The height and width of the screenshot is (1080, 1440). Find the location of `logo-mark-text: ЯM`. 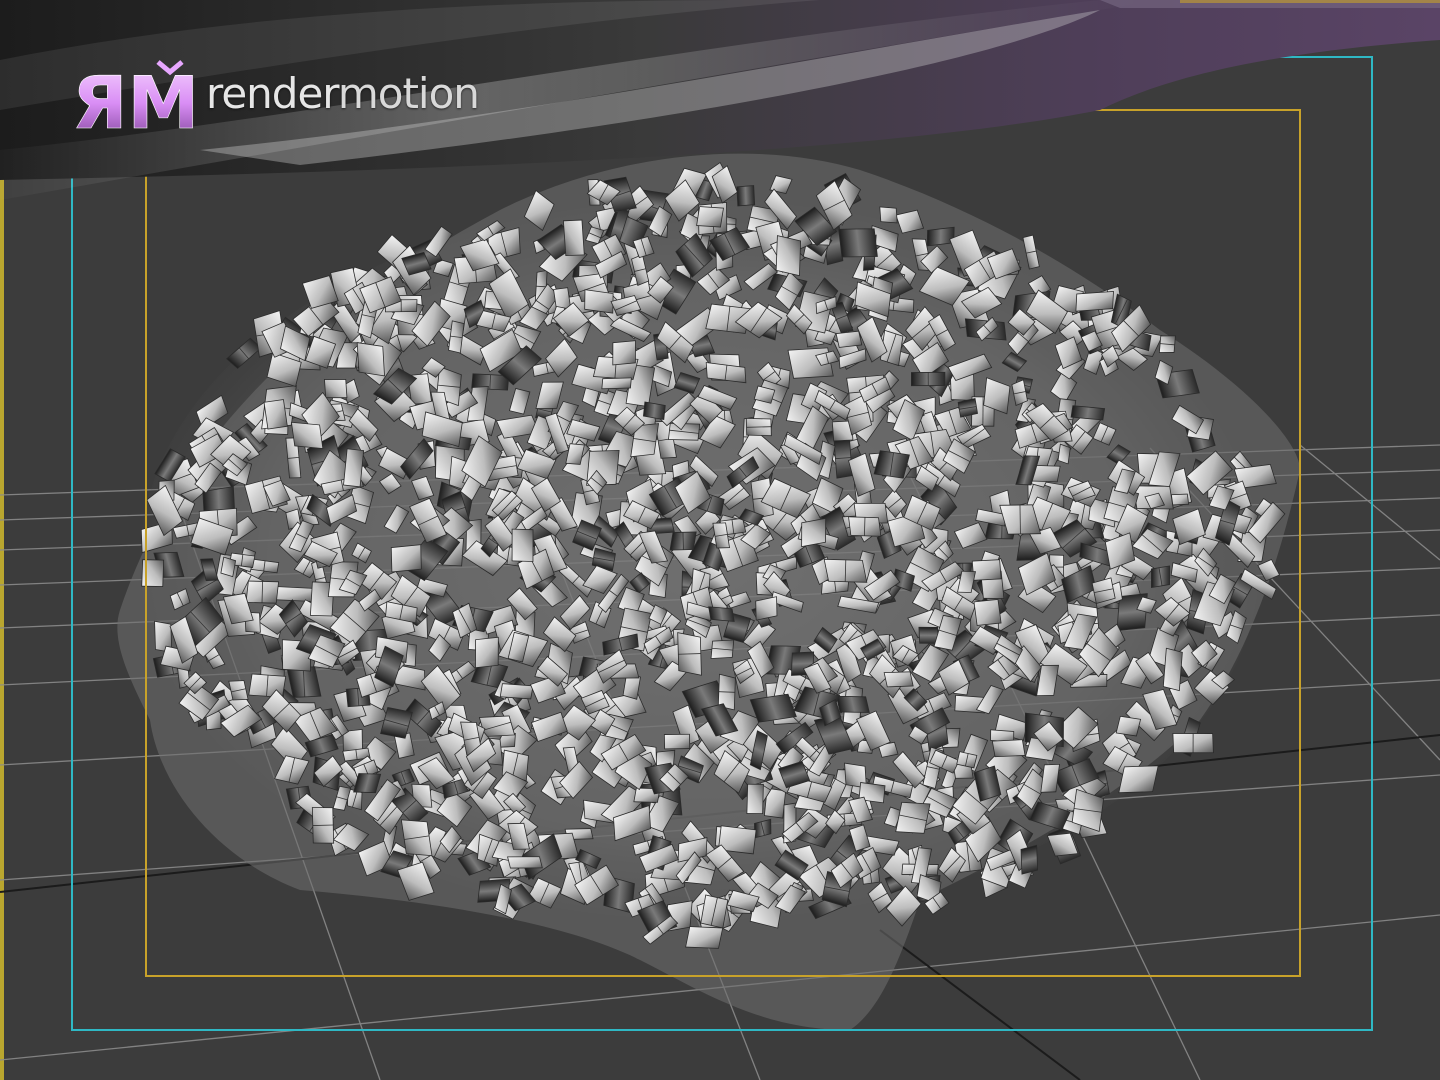

logo-mark-text: ЯM is located at coordinates (135, 98).